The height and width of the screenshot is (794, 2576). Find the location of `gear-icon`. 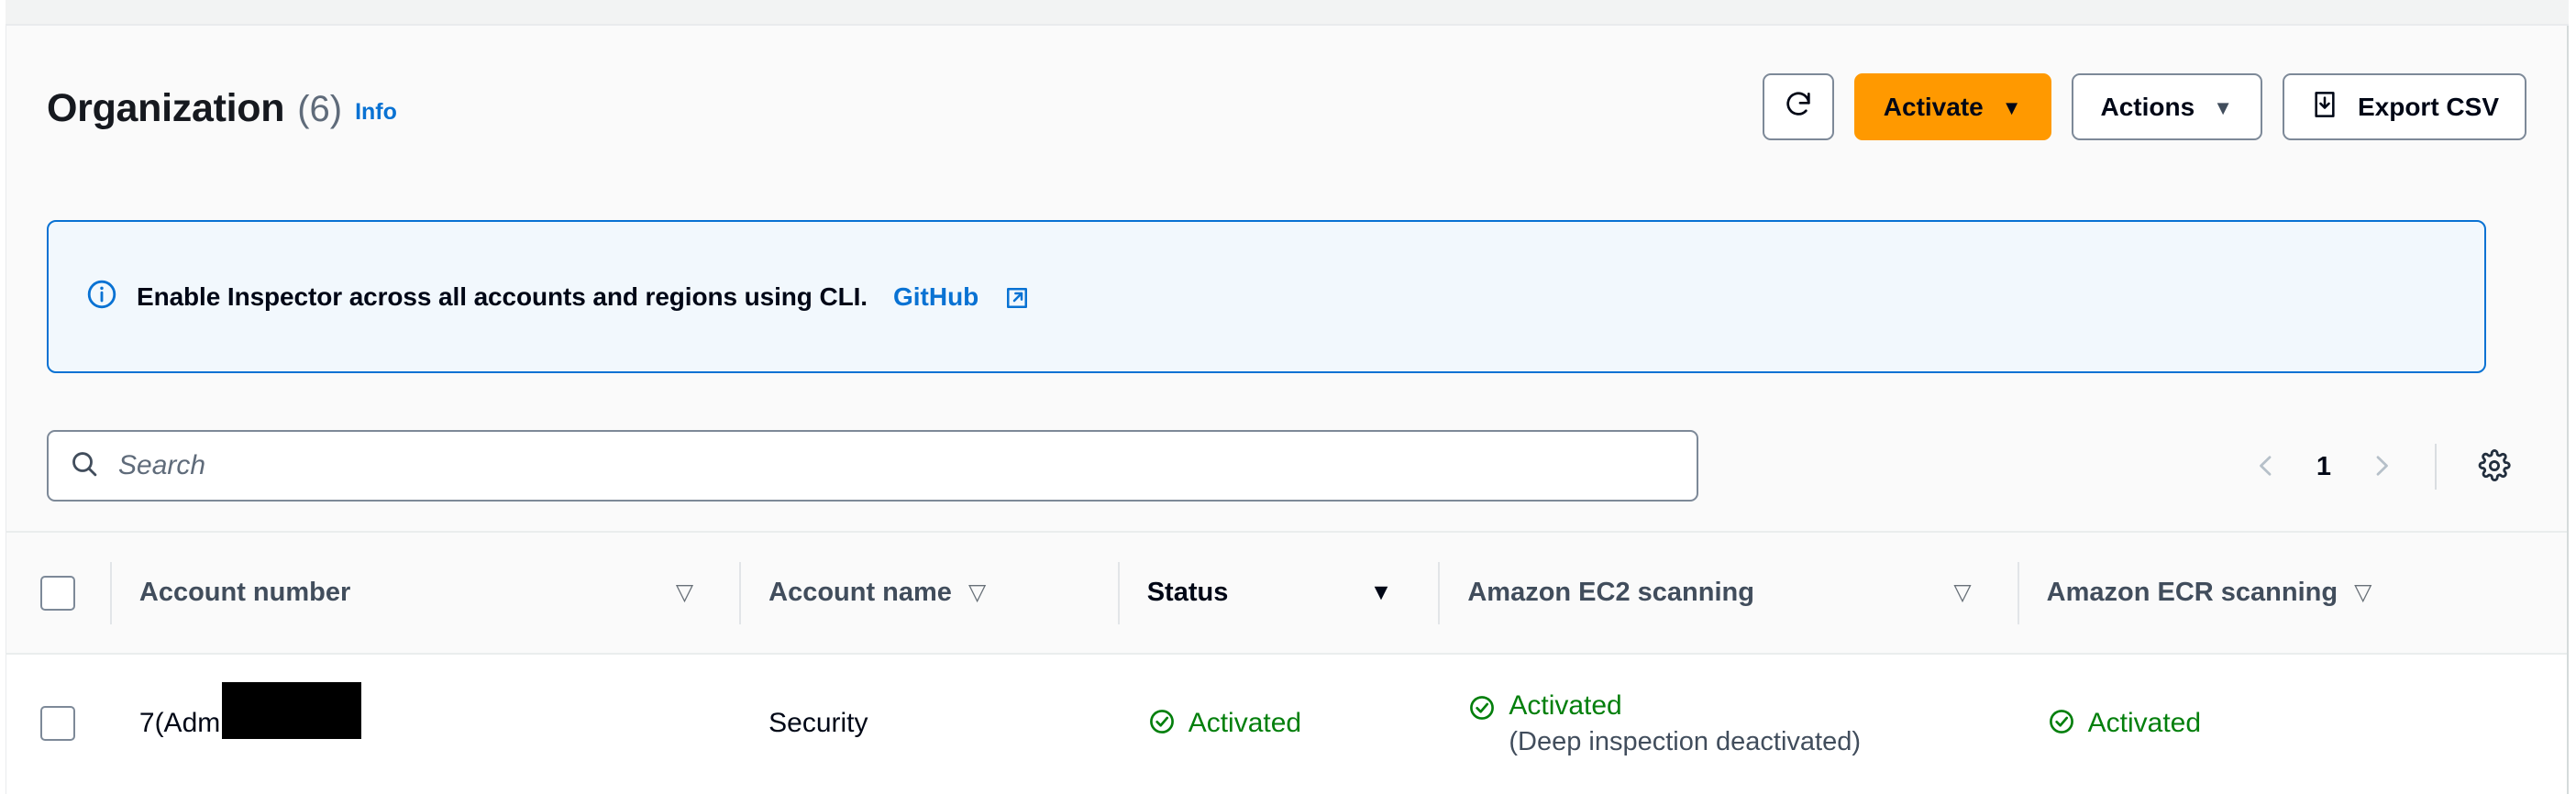

gear-icon is located at coordinates (2494, 466).